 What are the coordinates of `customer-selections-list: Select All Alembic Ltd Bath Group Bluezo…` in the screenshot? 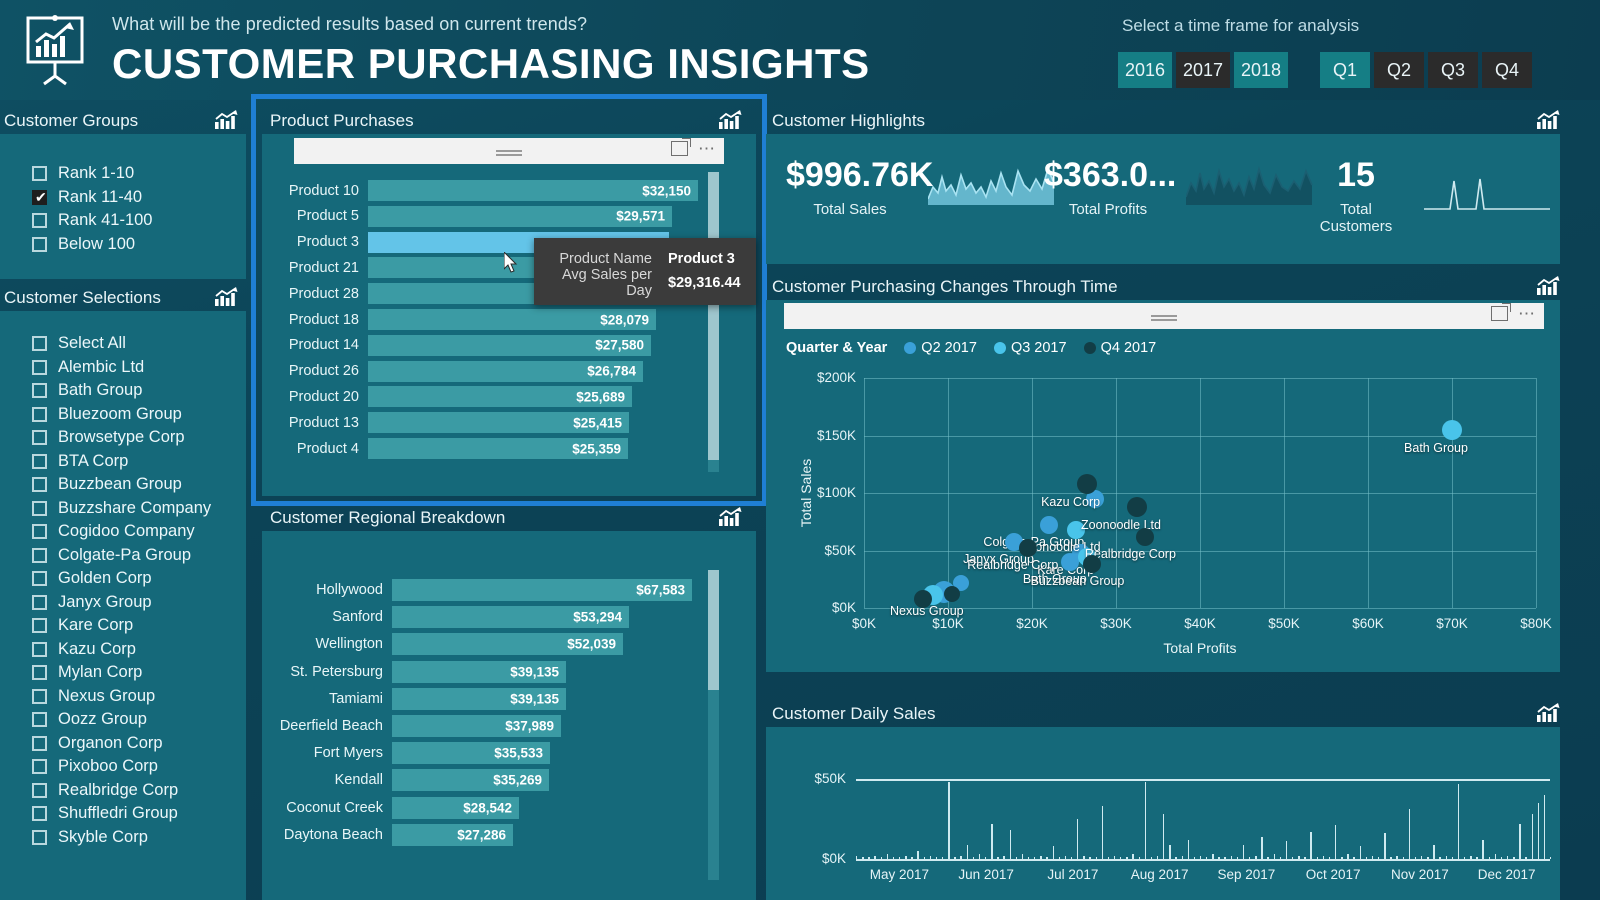 It's located at (123, 580).